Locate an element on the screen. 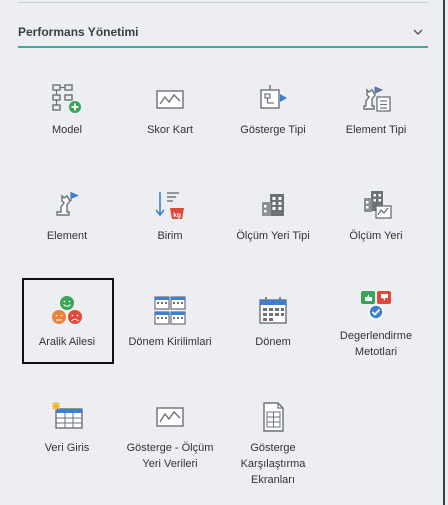 The image size is (448, 505). tile-label: Element Tipi is located at coordinates (376, 130).